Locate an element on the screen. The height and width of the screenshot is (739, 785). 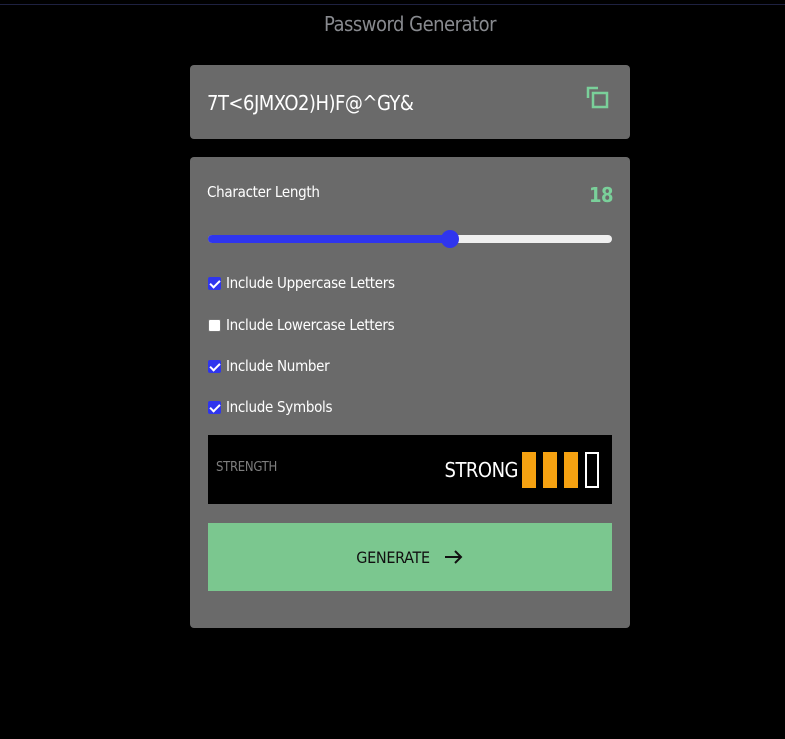
character-length-label: Character Length is located at coordinates (263, 192).